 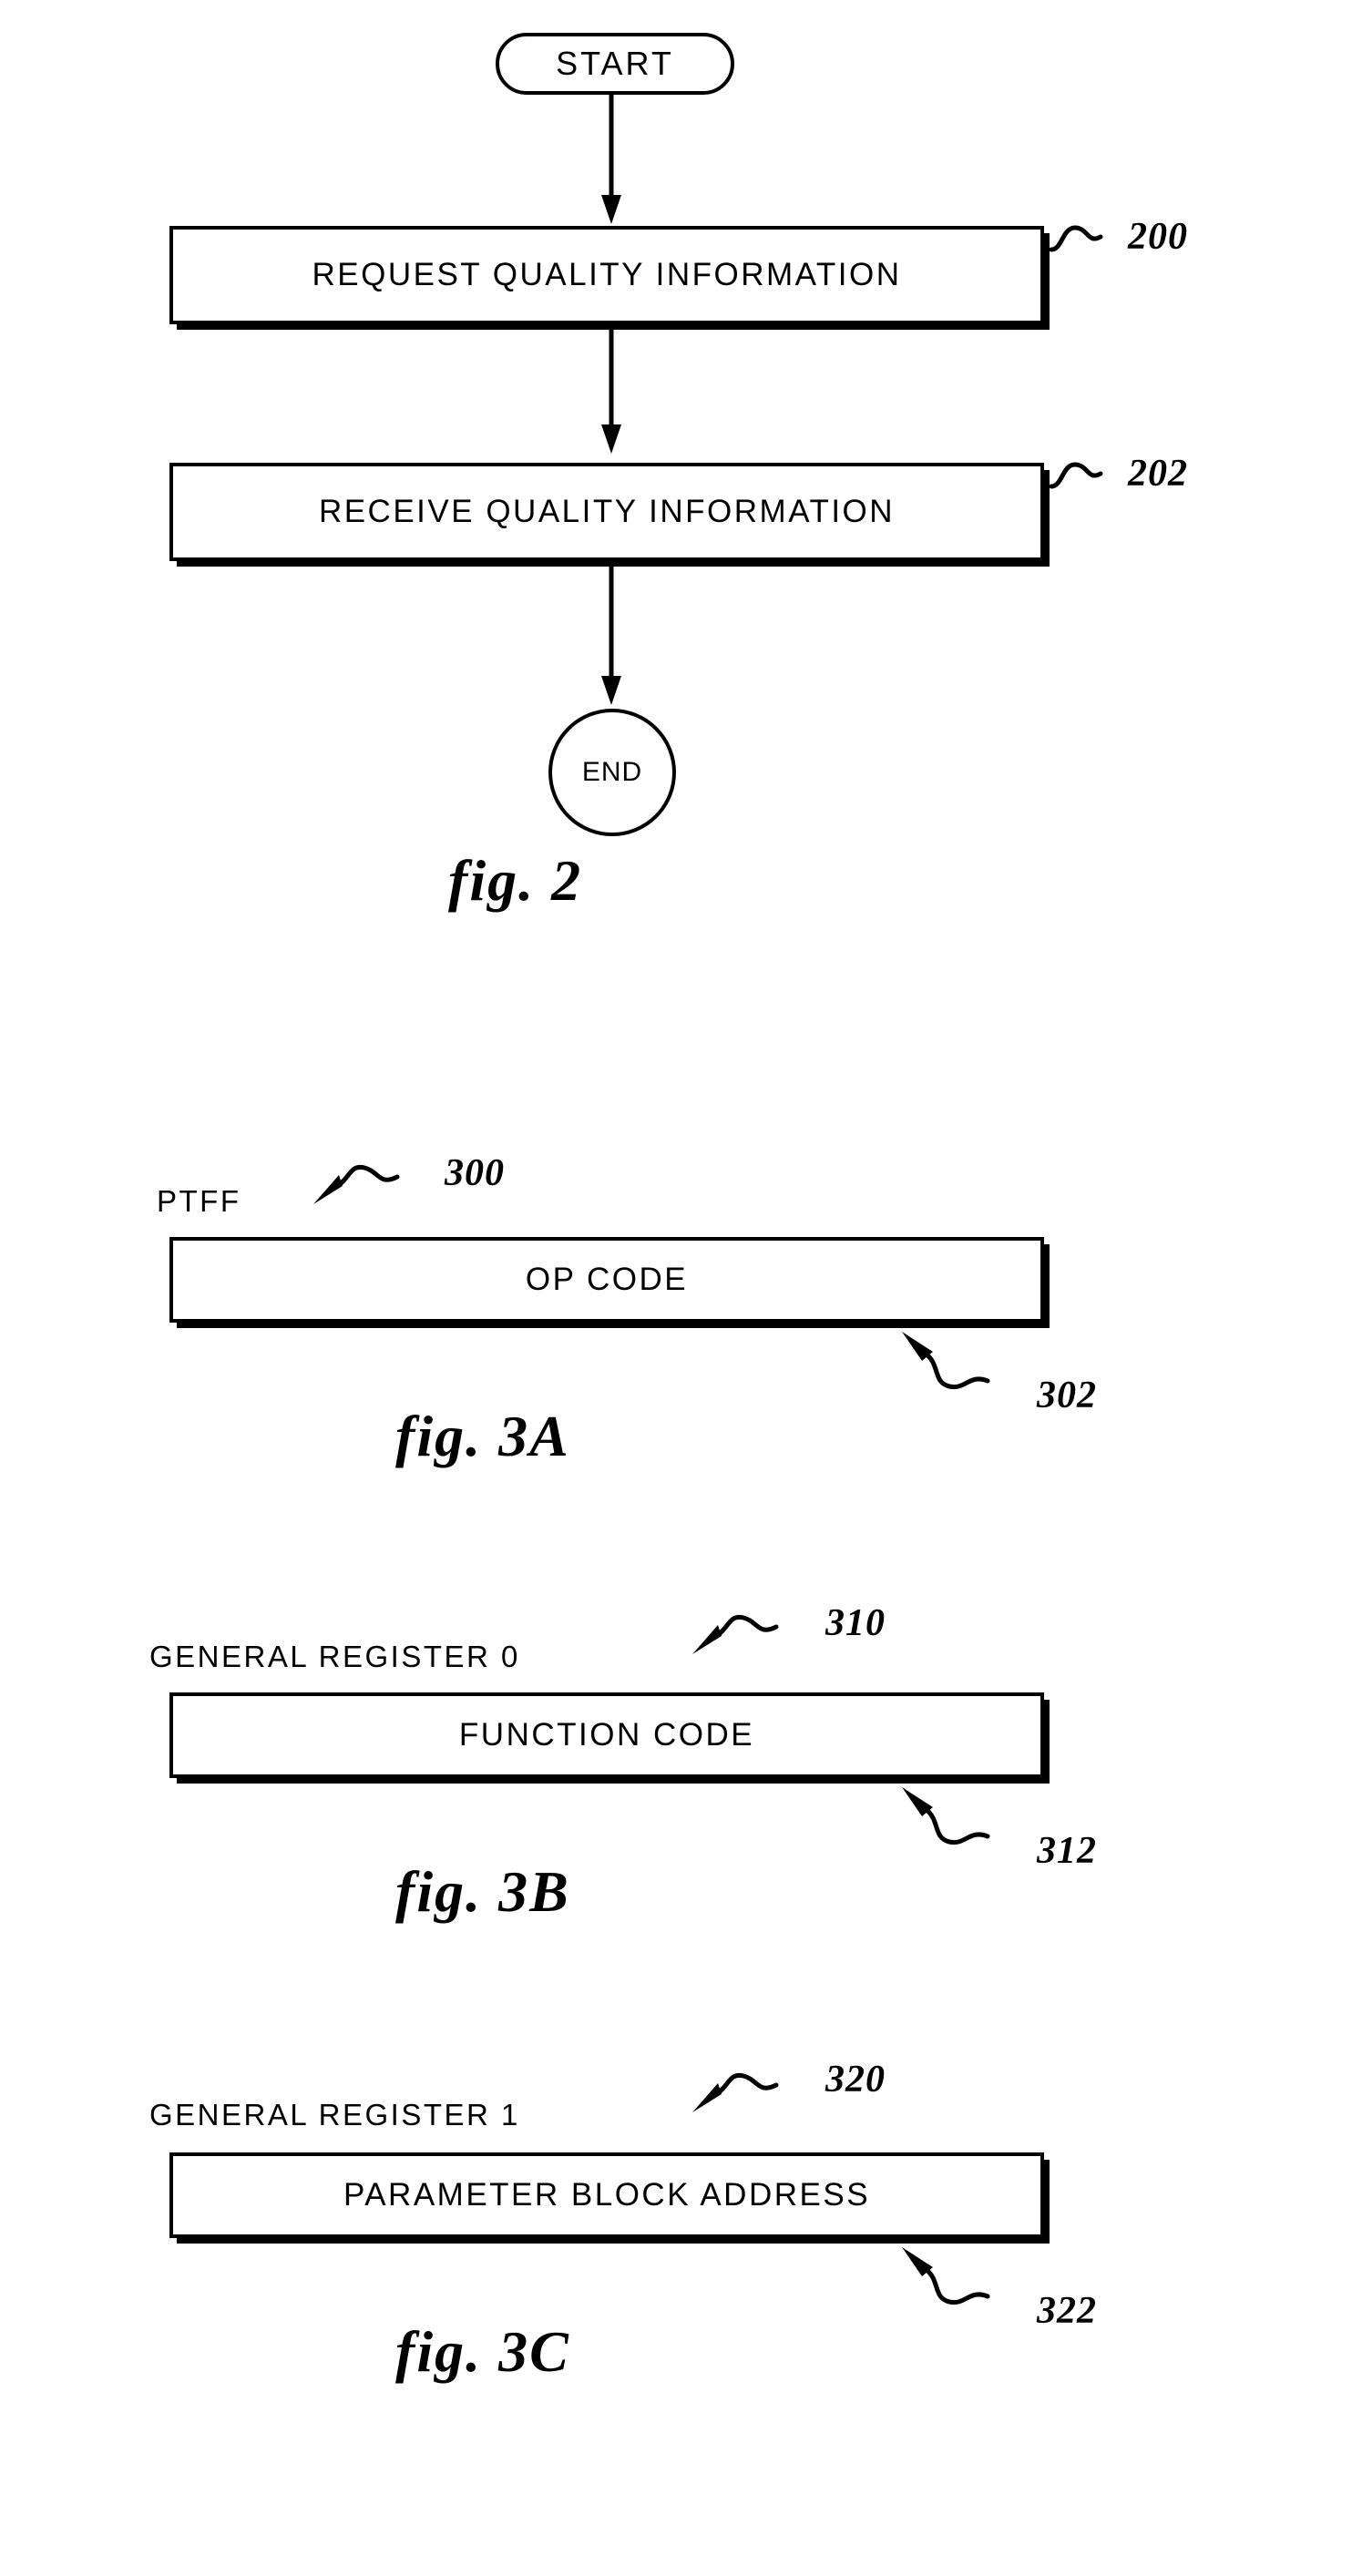 I want to click on reference-number-202: 202, so click(x=1158, y=474).